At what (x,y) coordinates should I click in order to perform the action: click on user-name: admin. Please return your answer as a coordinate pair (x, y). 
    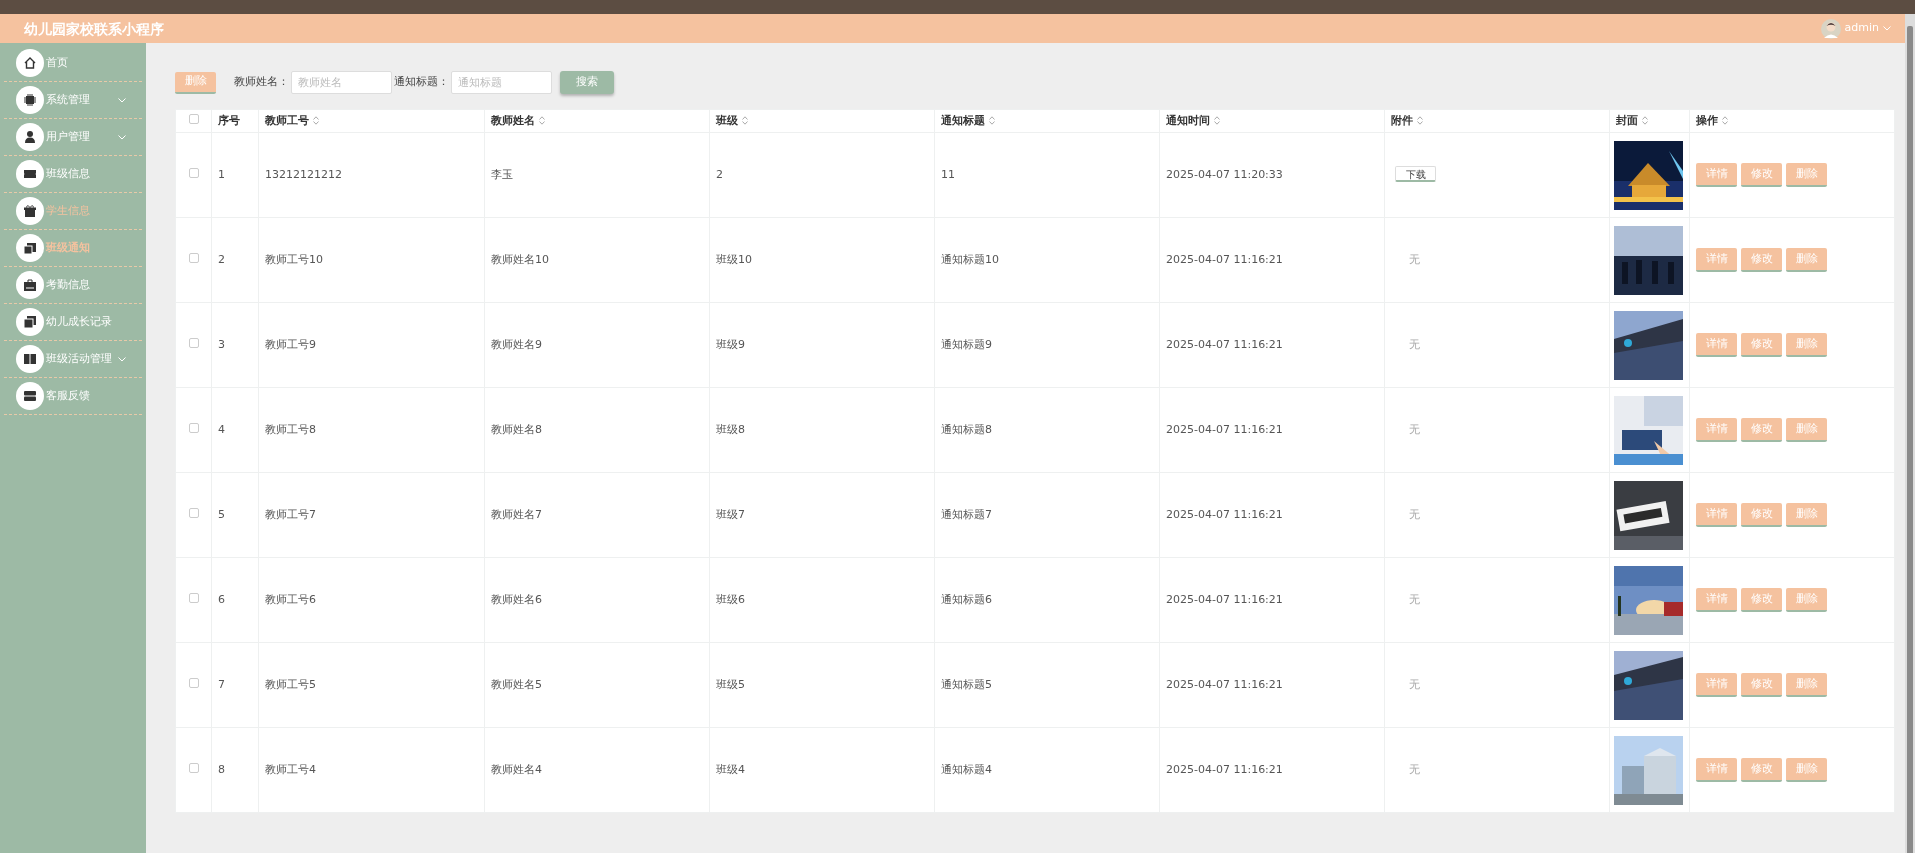
    Looking at the image, I should click on (1861, 28).